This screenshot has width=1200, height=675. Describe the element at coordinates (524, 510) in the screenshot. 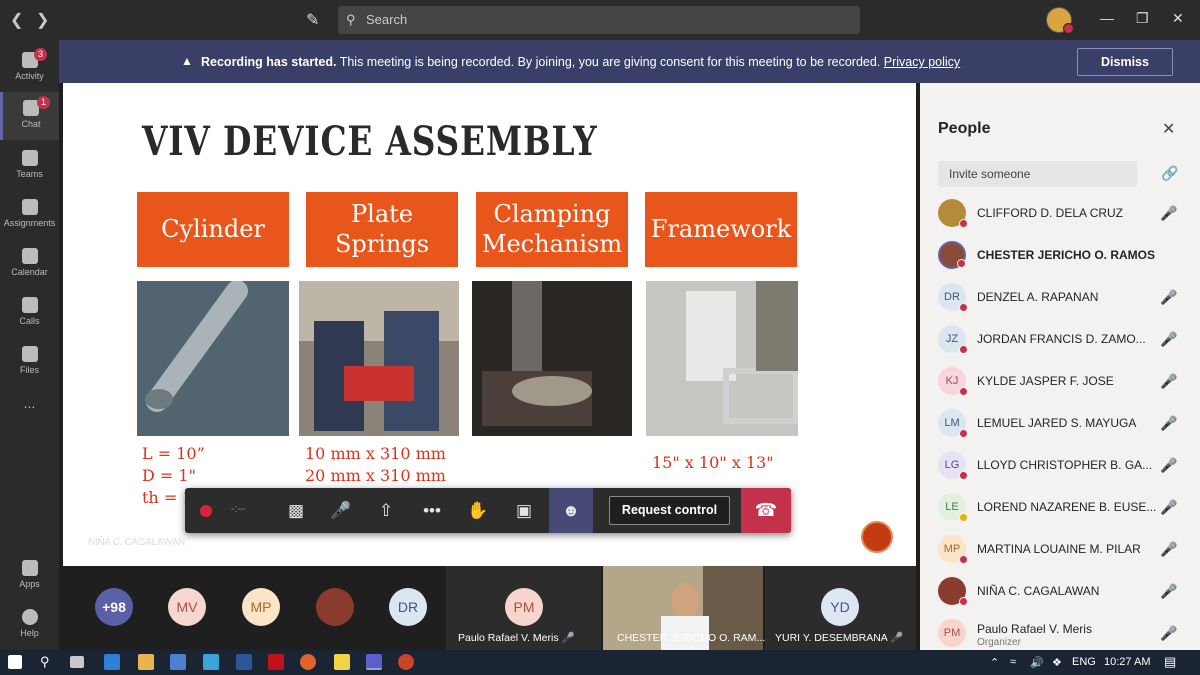

I see `chat-panel-icon: ▣` at that location.